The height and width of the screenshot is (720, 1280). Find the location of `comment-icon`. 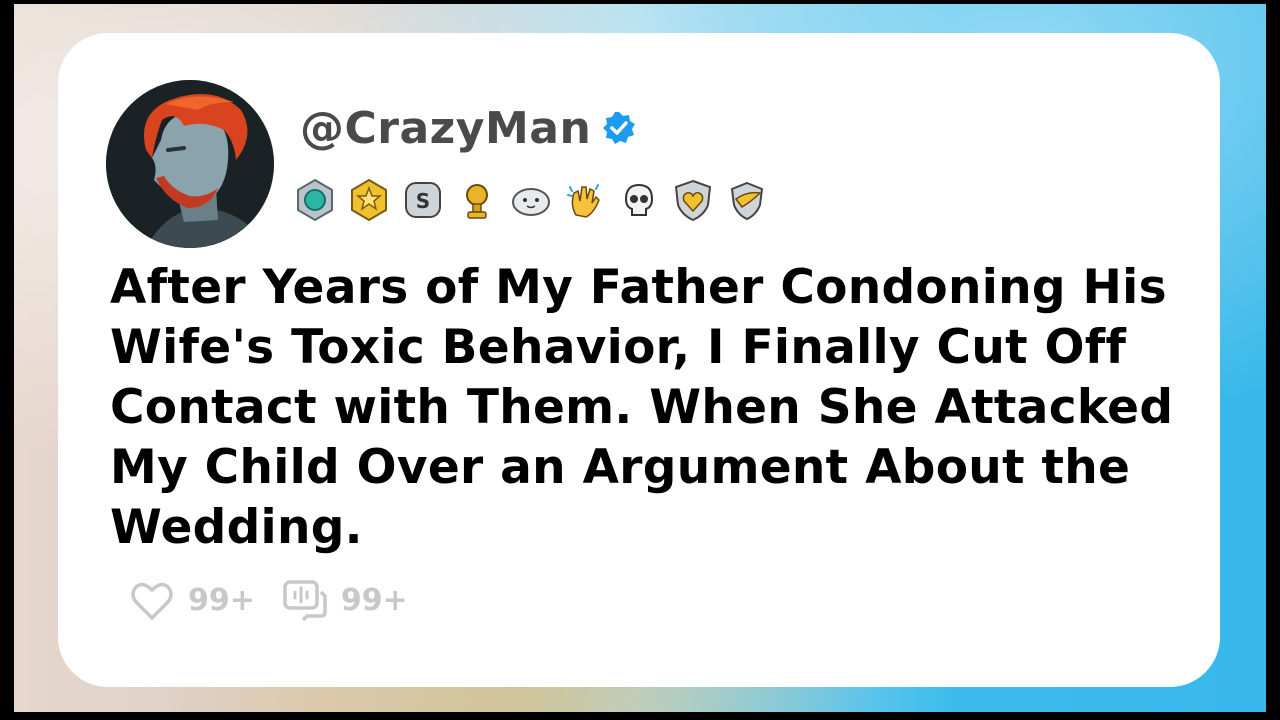

comment-icon is located at coordinates (305, 600).